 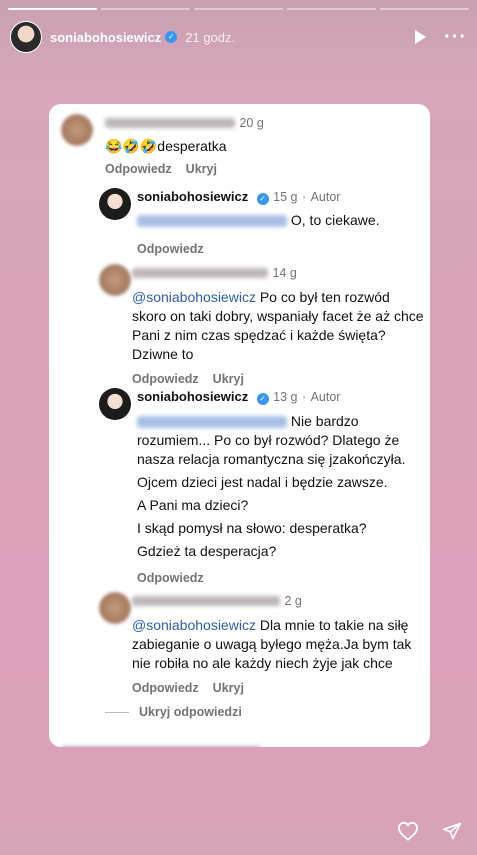 I want to click on comment-time: 20 g, so click(x=251, y=123).